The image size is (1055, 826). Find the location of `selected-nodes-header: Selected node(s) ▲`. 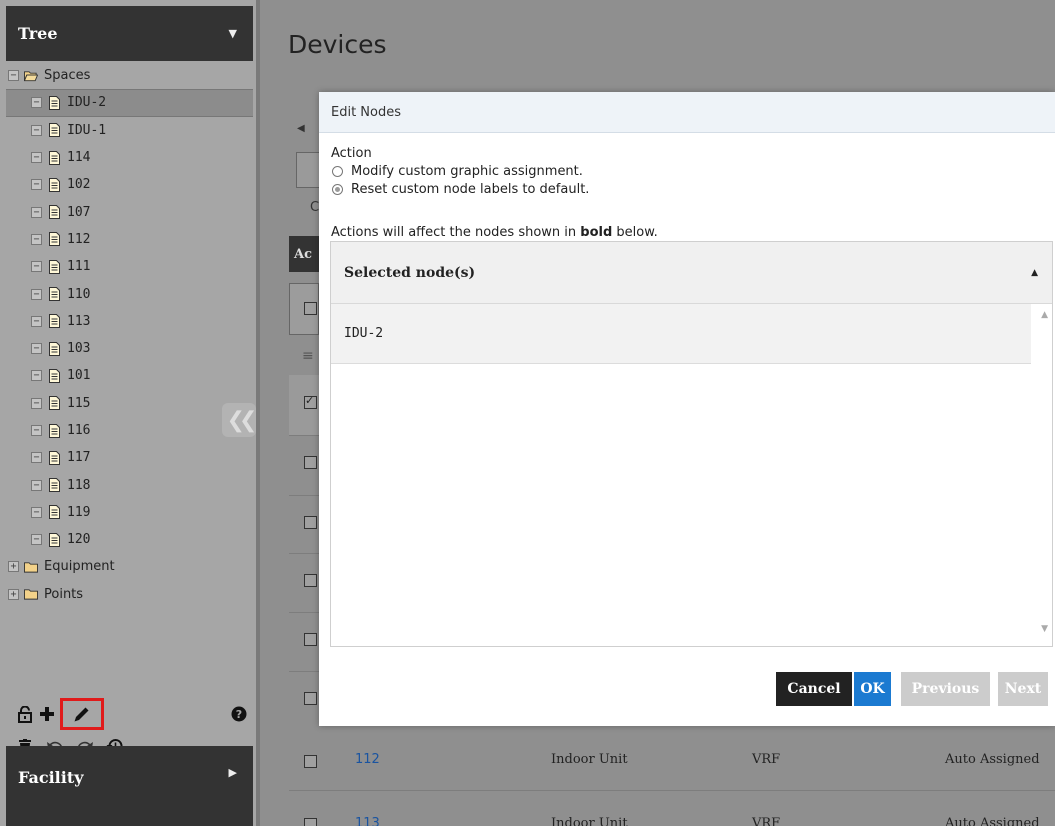

selected-nodes-header: Selected node(s) ▲ is located at coordinates (691, 273).